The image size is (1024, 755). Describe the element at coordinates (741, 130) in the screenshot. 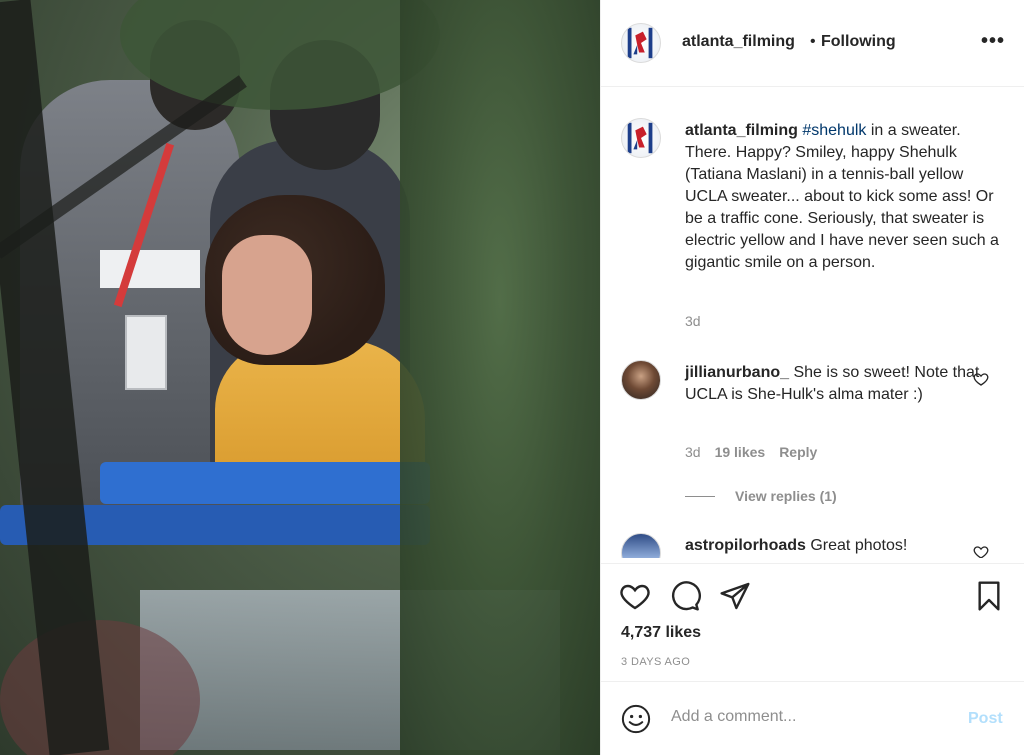

I see `caption-username: atlanta_filming` at that location.